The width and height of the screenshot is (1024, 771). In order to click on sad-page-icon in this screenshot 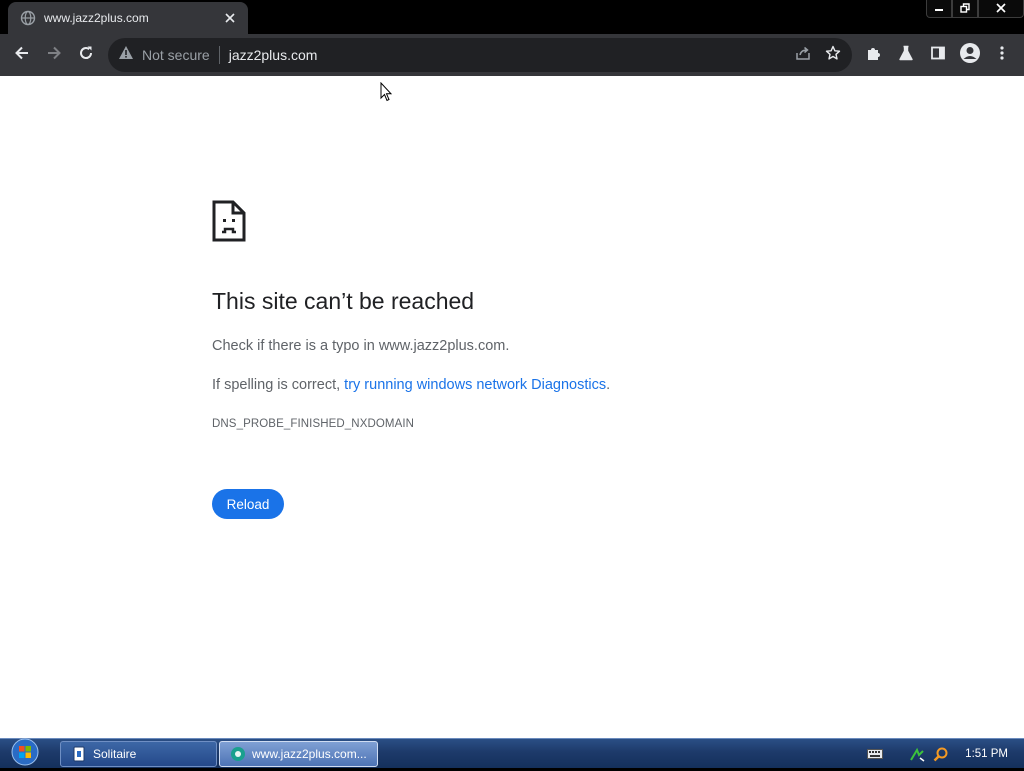, I will do `click(229, 221)`.